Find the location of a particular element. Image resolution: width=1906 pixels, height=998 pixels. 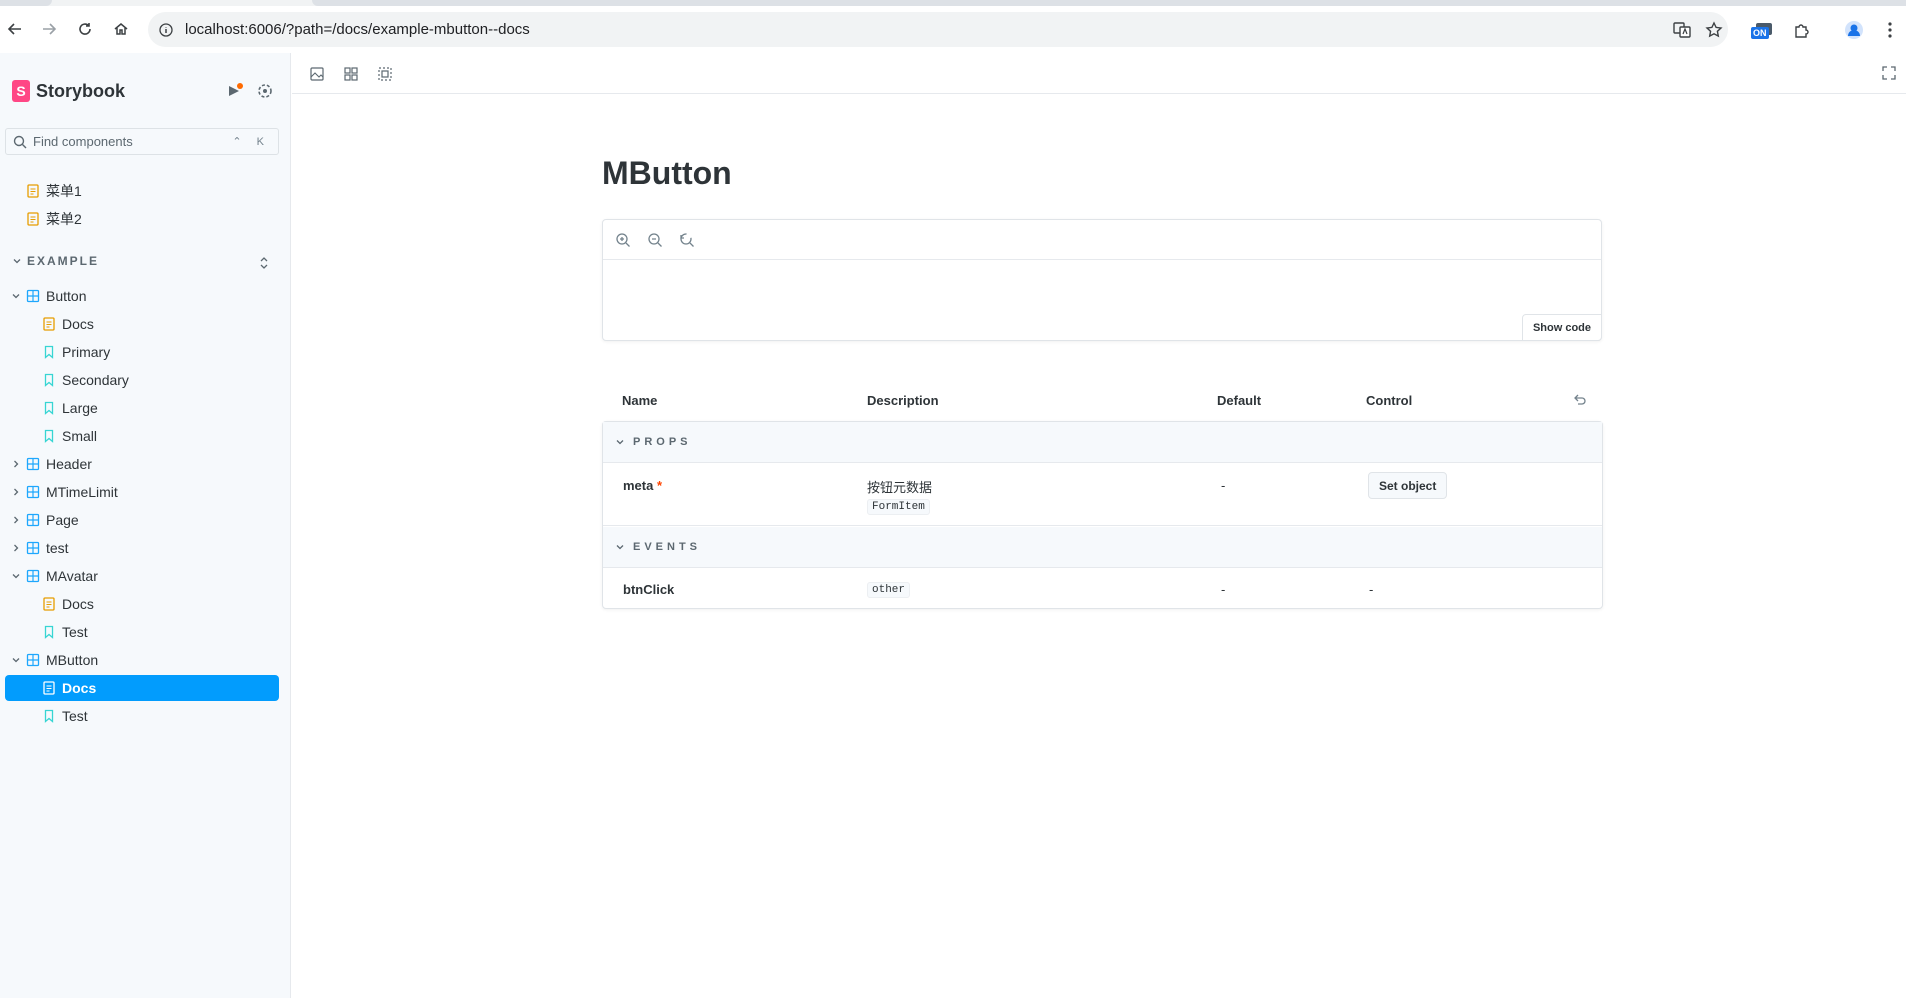

site-info-icon is located at coordinates (166, 30).